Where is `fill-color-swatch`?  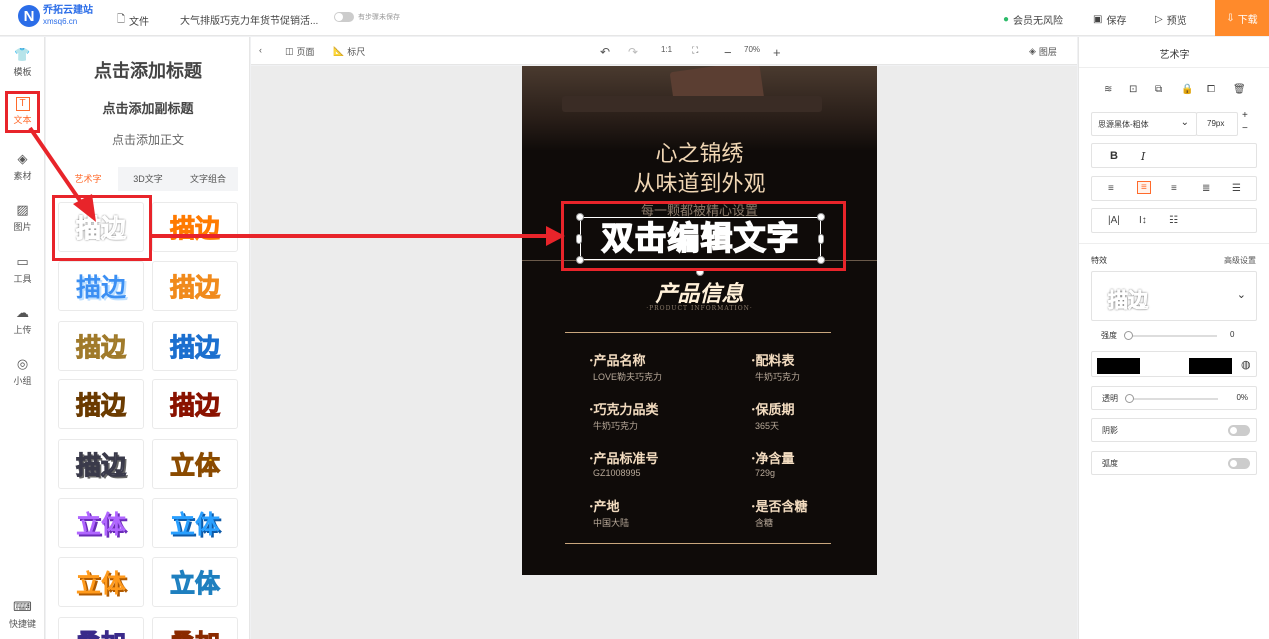 fill-color-swatch is located at coordinates (1118, 366).